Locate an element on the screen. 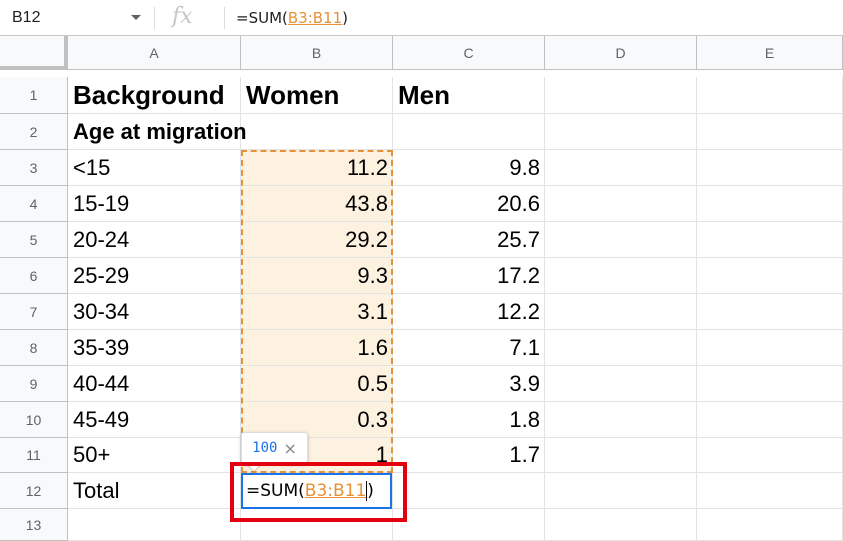 This screenshot has height=541, width=843. cell-c3: 9.8 is located at coordinates (469, 168).